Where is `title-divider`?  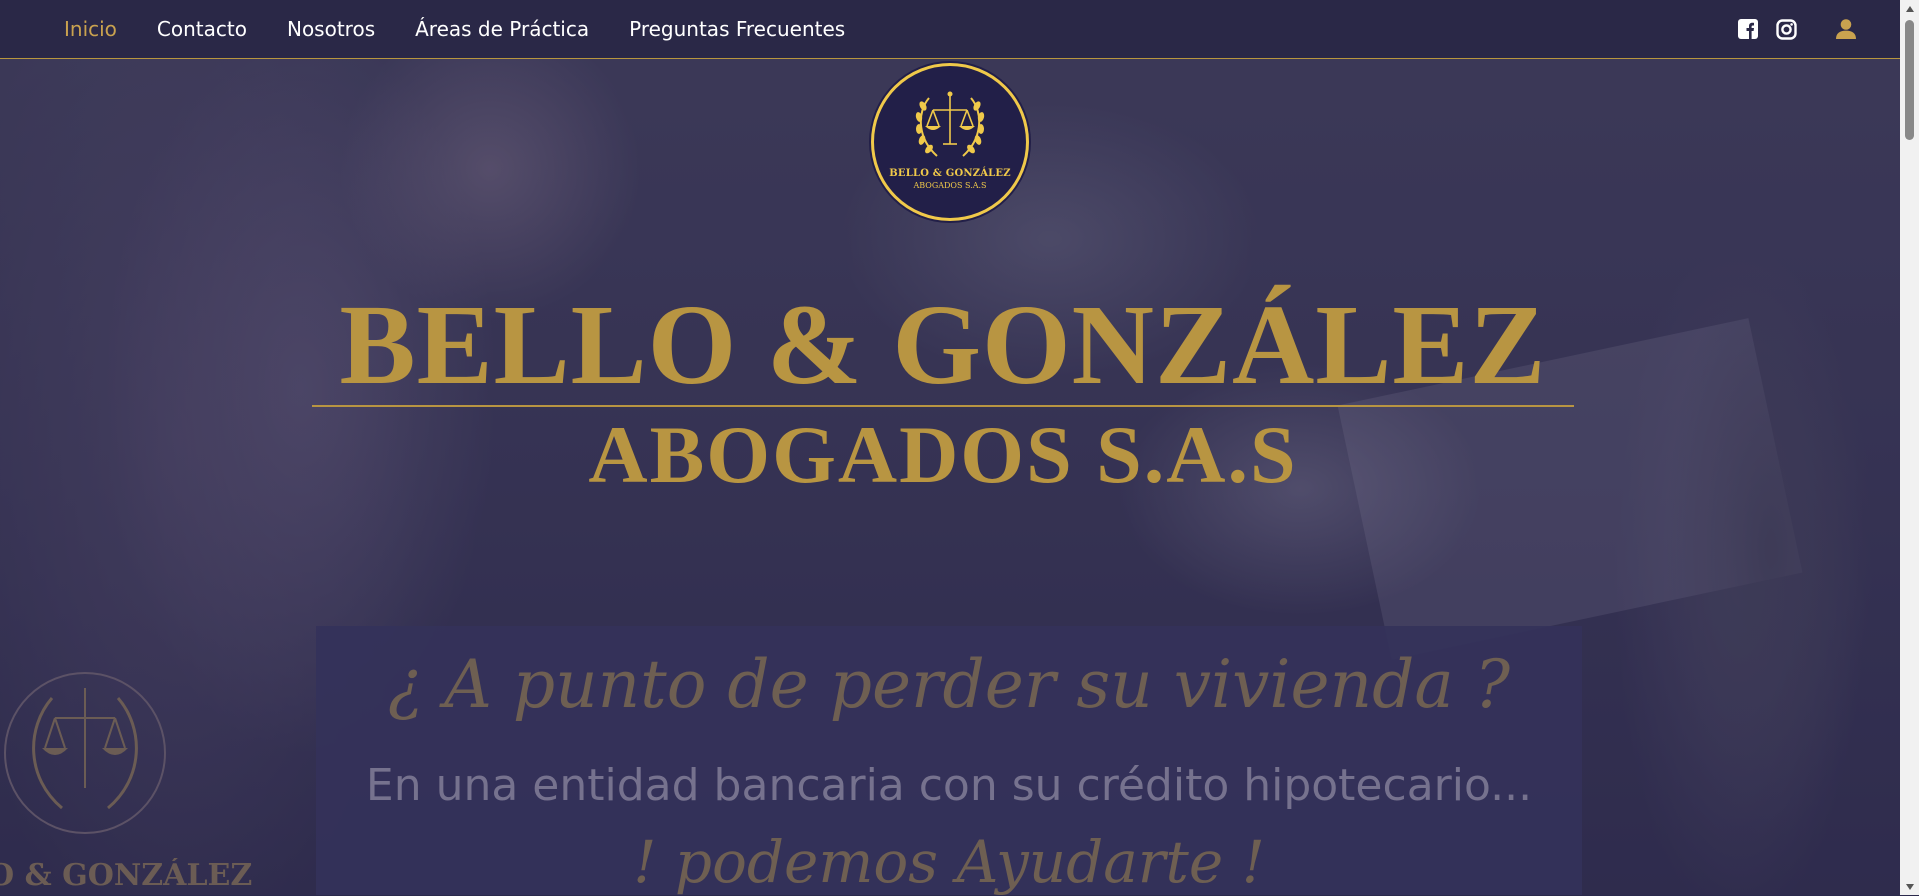
title-divider is located at coordinates (943, 406).